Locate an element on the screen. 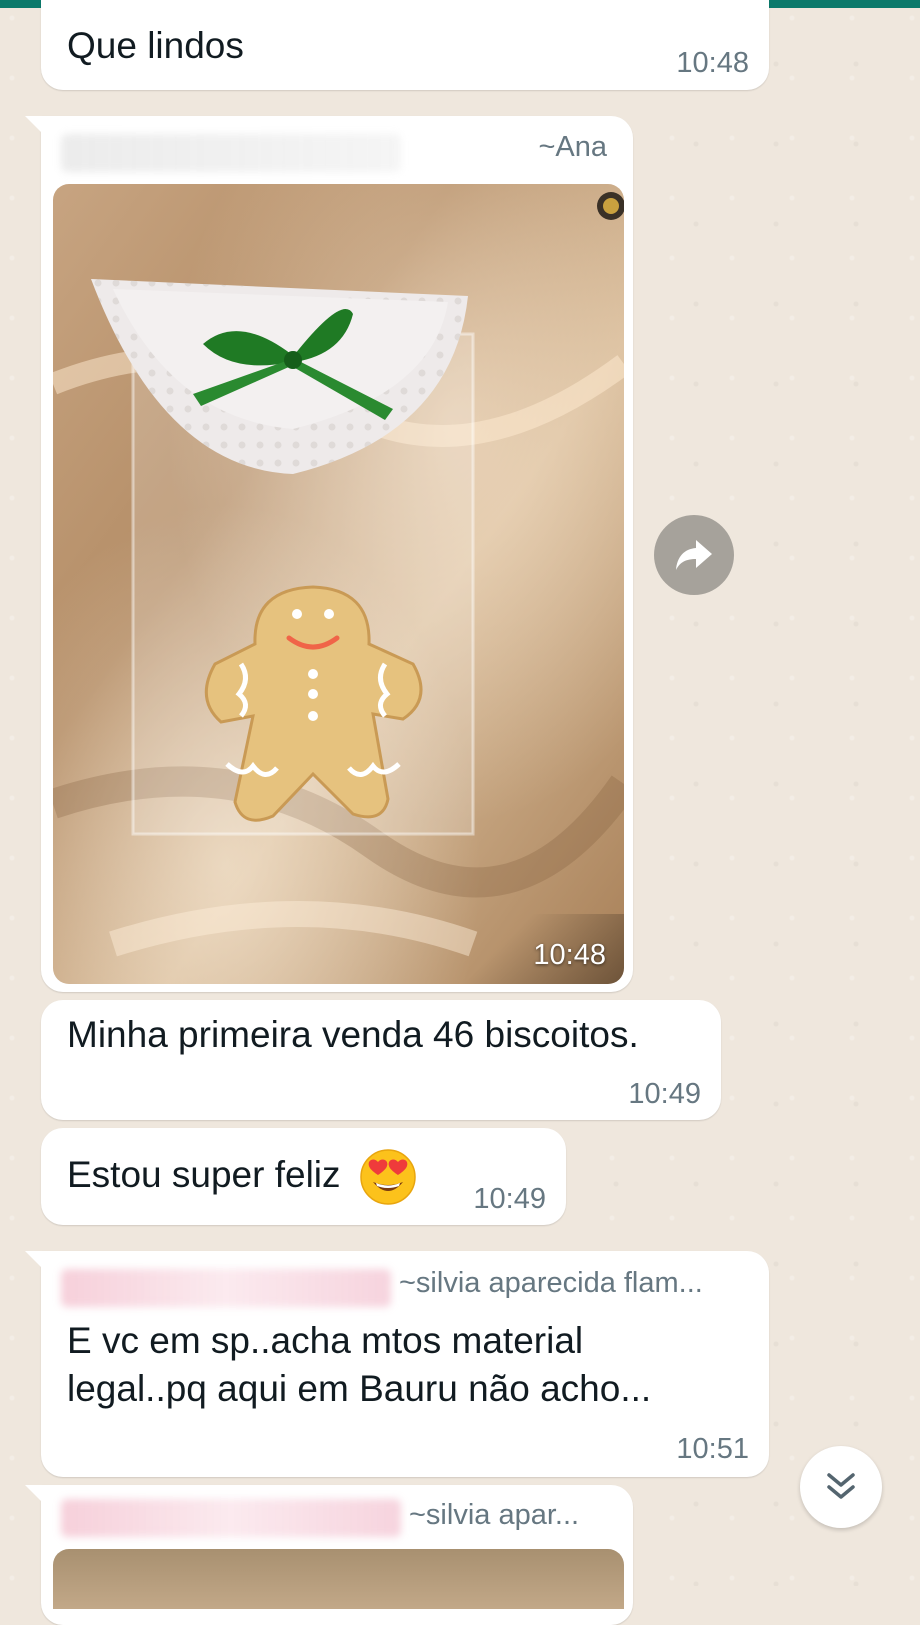 This screenshot has width=920, height=1625. double-chevron-down-icon is located at coordinates (841, 1486).